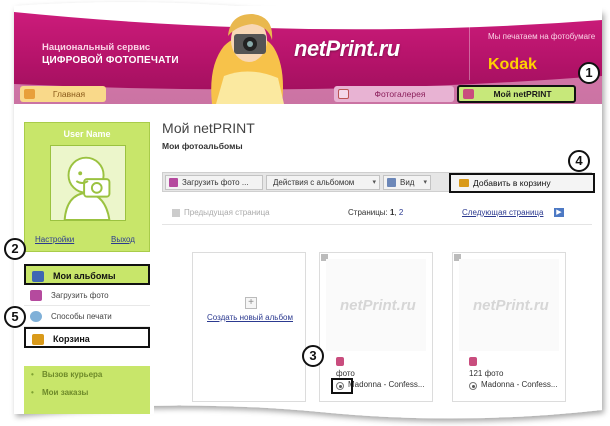  What do you see at coordinates (96, 47) in the screenshot?
I see `brand-subtitle: Национальный сервис` at bounding box center [96, 47].